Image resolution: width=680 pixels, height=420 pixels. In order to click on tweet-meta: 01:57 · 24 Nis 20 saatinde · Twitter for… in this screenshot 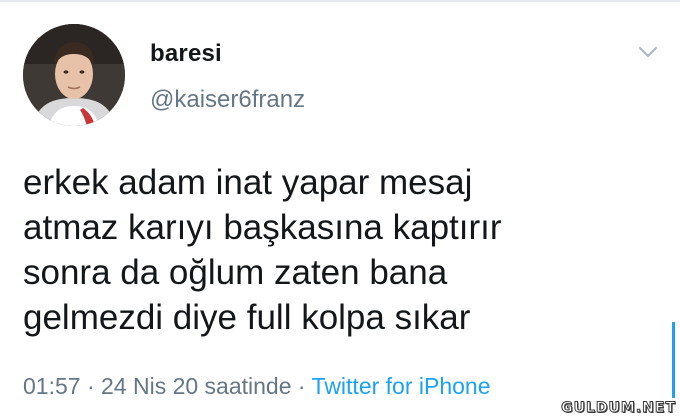, I will do `click(257, 386)`.